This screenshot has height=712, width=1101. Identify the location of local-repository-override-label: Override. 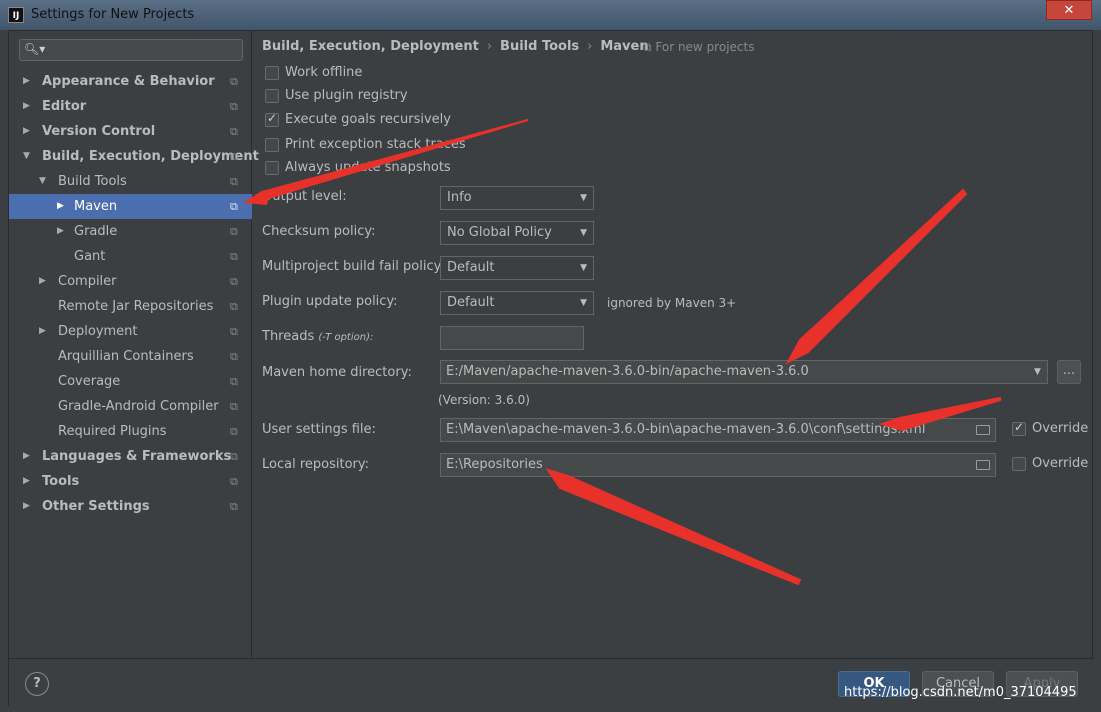
(1060, 463).